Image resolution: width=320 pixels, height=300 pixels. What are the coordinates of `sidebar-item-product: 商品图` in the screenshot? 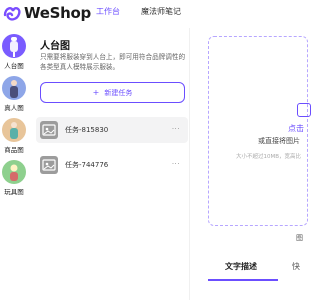 It's located at (14, 136).